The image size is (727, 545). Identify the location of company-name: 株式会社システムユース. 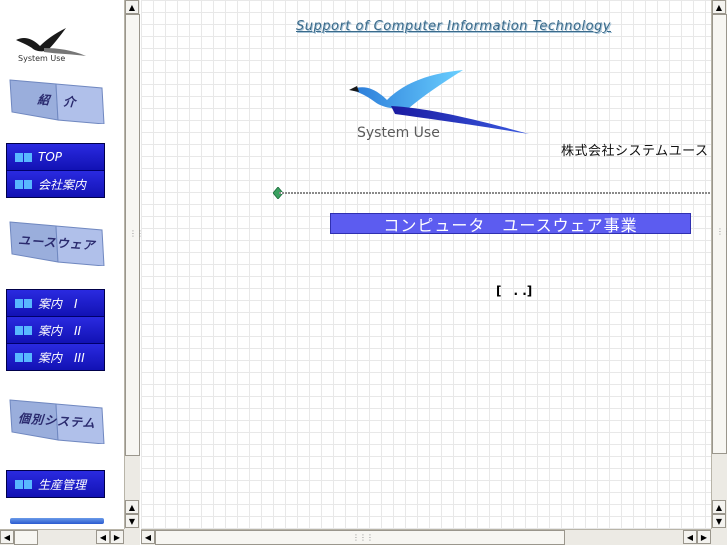
(635, 151).